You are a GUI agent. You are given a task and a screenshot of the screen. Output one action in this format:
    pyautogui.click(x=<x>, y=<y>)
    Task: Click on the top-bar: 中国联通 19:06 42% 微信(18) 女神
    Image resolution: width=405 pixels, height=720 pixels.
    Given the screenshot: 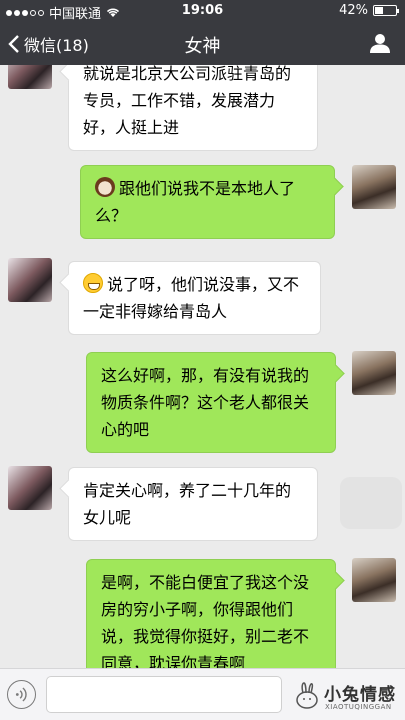 What is the action you would take?
    pyautogui.click(x=202, y=32)
    